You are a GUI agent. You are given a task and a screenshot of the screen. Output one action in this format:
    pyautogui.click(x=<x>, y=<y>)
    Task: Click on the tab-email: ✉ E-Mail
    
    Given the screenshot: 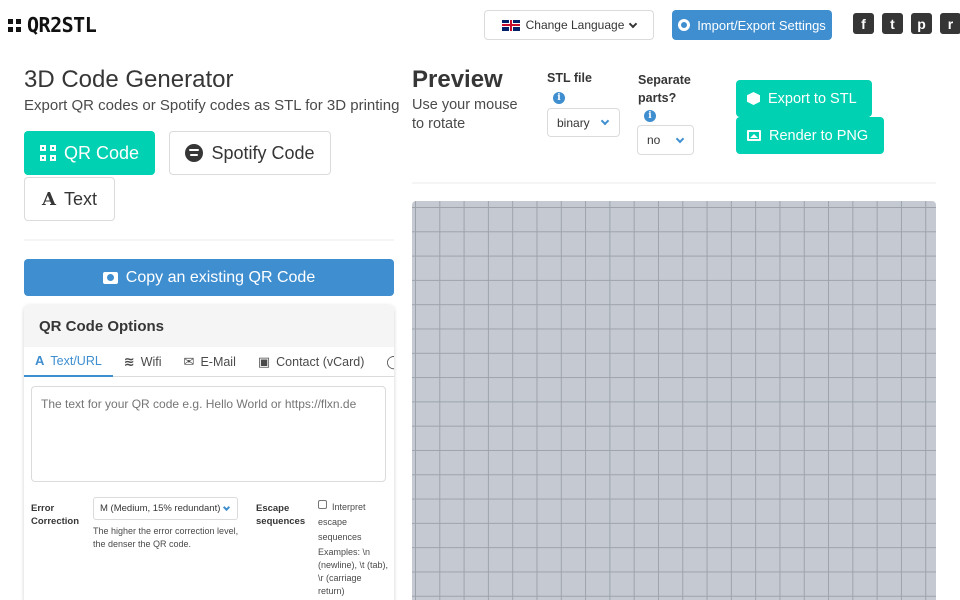 What is the action you would take?
    pyautogui.click(x=210, y=362)
    